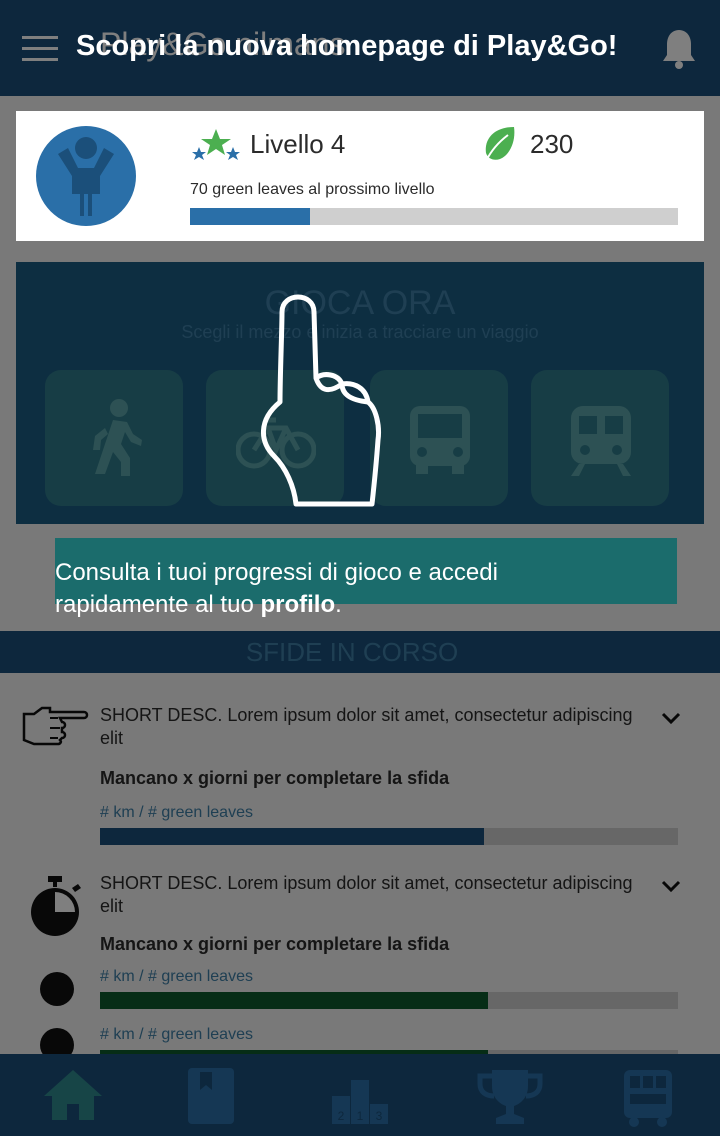  I want to click on diary-icon, so click(211, 1096).